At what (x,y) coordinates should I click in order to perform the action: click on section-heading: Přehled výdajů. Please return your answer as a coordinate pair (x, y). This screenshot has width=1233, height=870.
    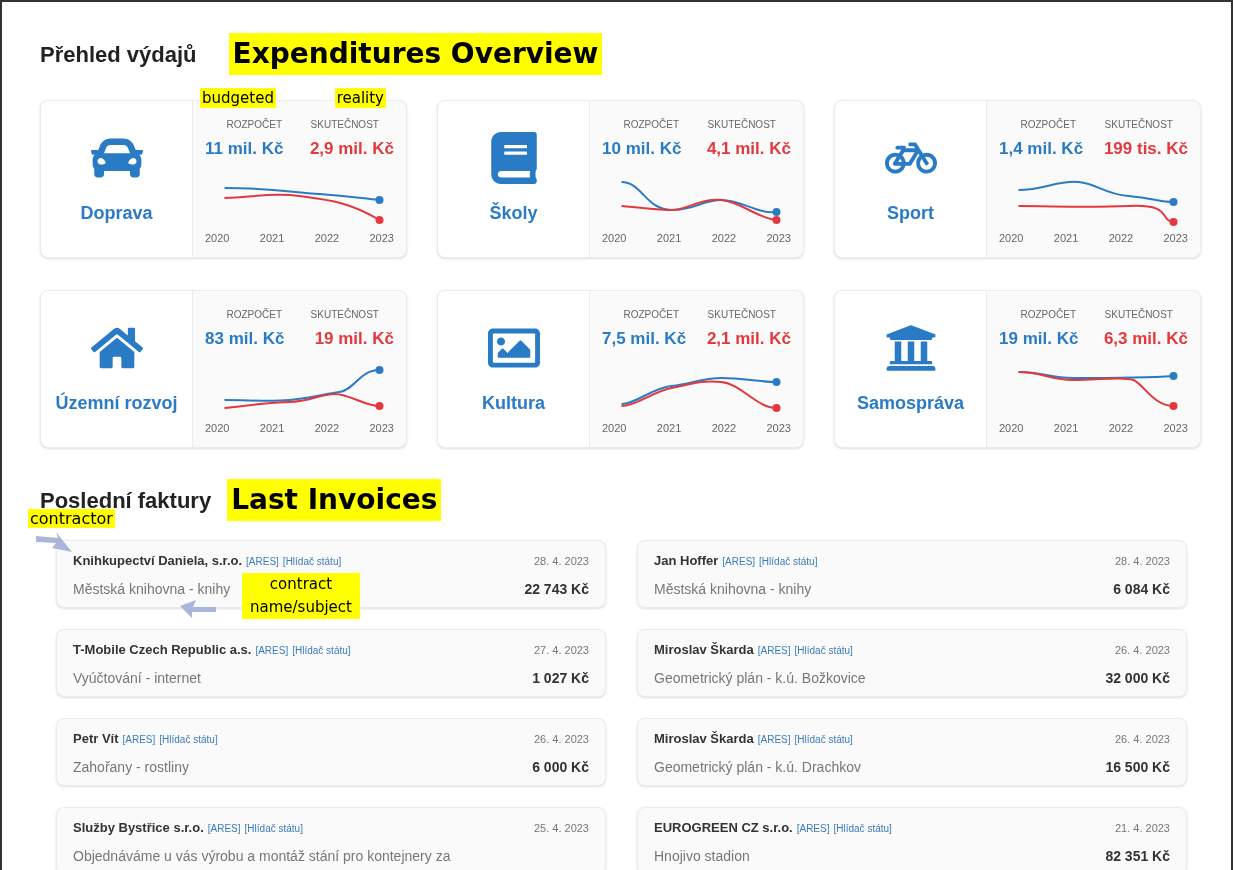
    Looking at the image, I should click on (118, 54).